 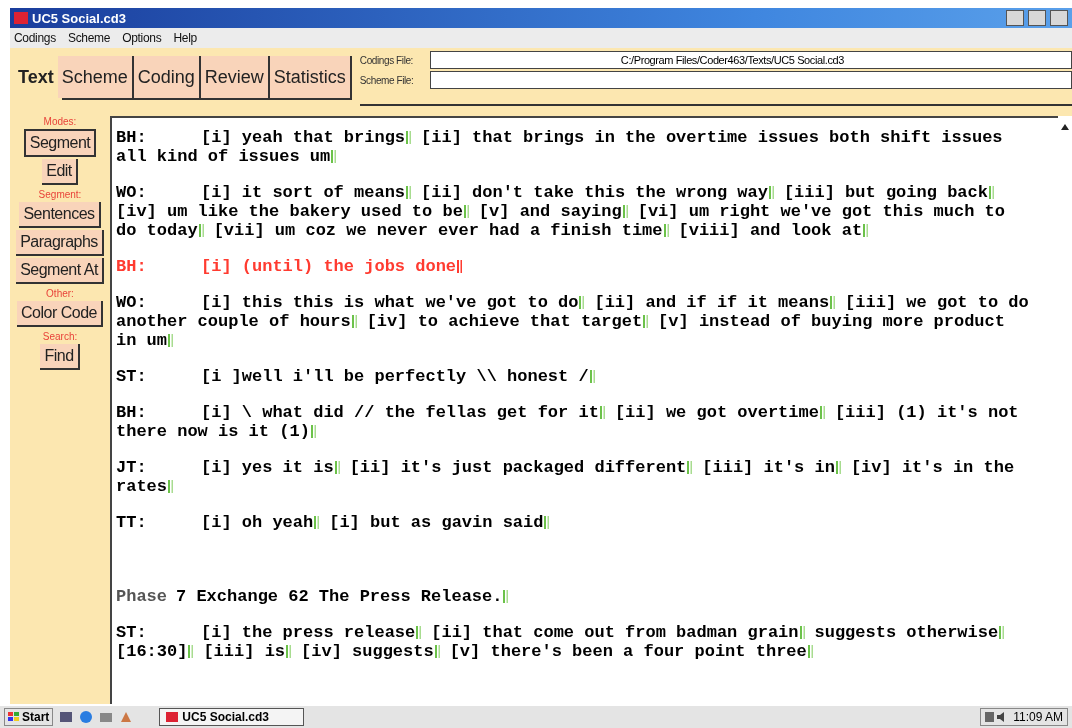 What do you see at coordinates (167, 77) in the screenshot?
I see `tab: Coding` at bounding box center [167, 77].